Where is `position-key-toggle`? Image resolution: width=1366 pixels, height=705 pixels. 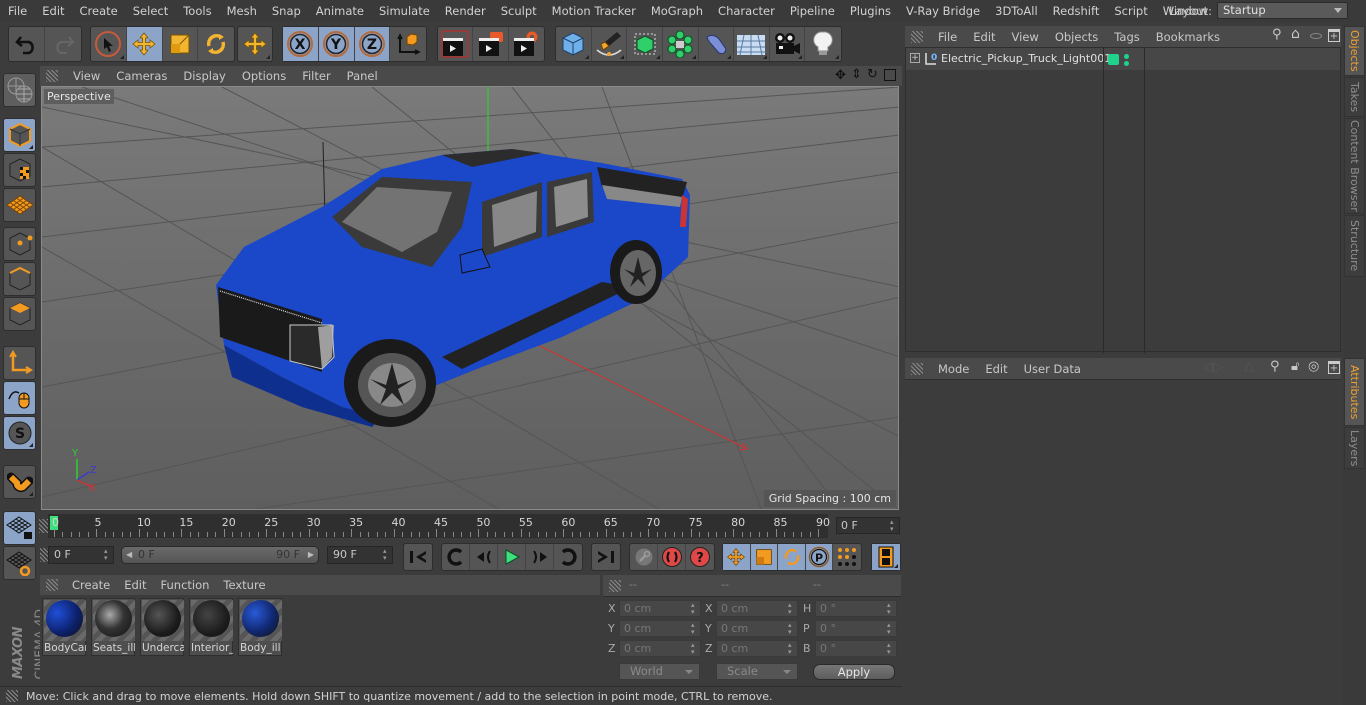 position-key-toggle is located at coordinates (737, 557).